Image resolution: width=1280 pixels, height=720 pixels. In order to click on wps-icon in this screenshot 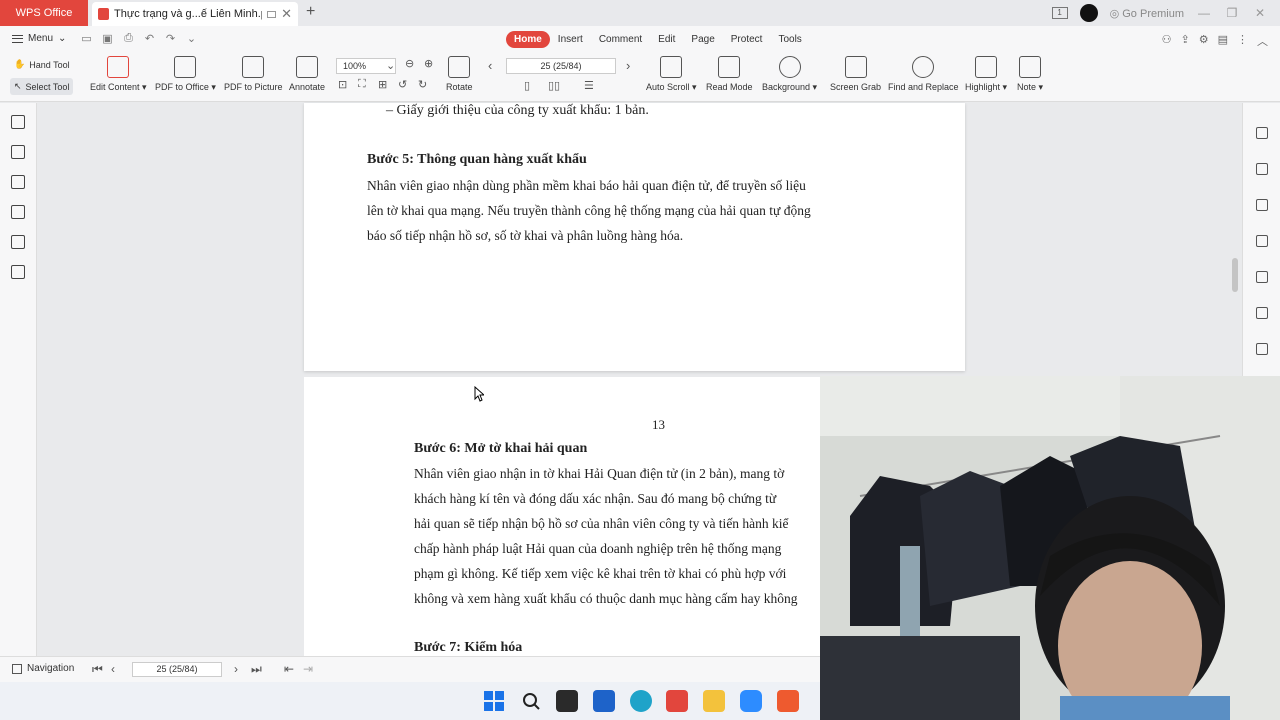, I will do `click(677, 701)`.